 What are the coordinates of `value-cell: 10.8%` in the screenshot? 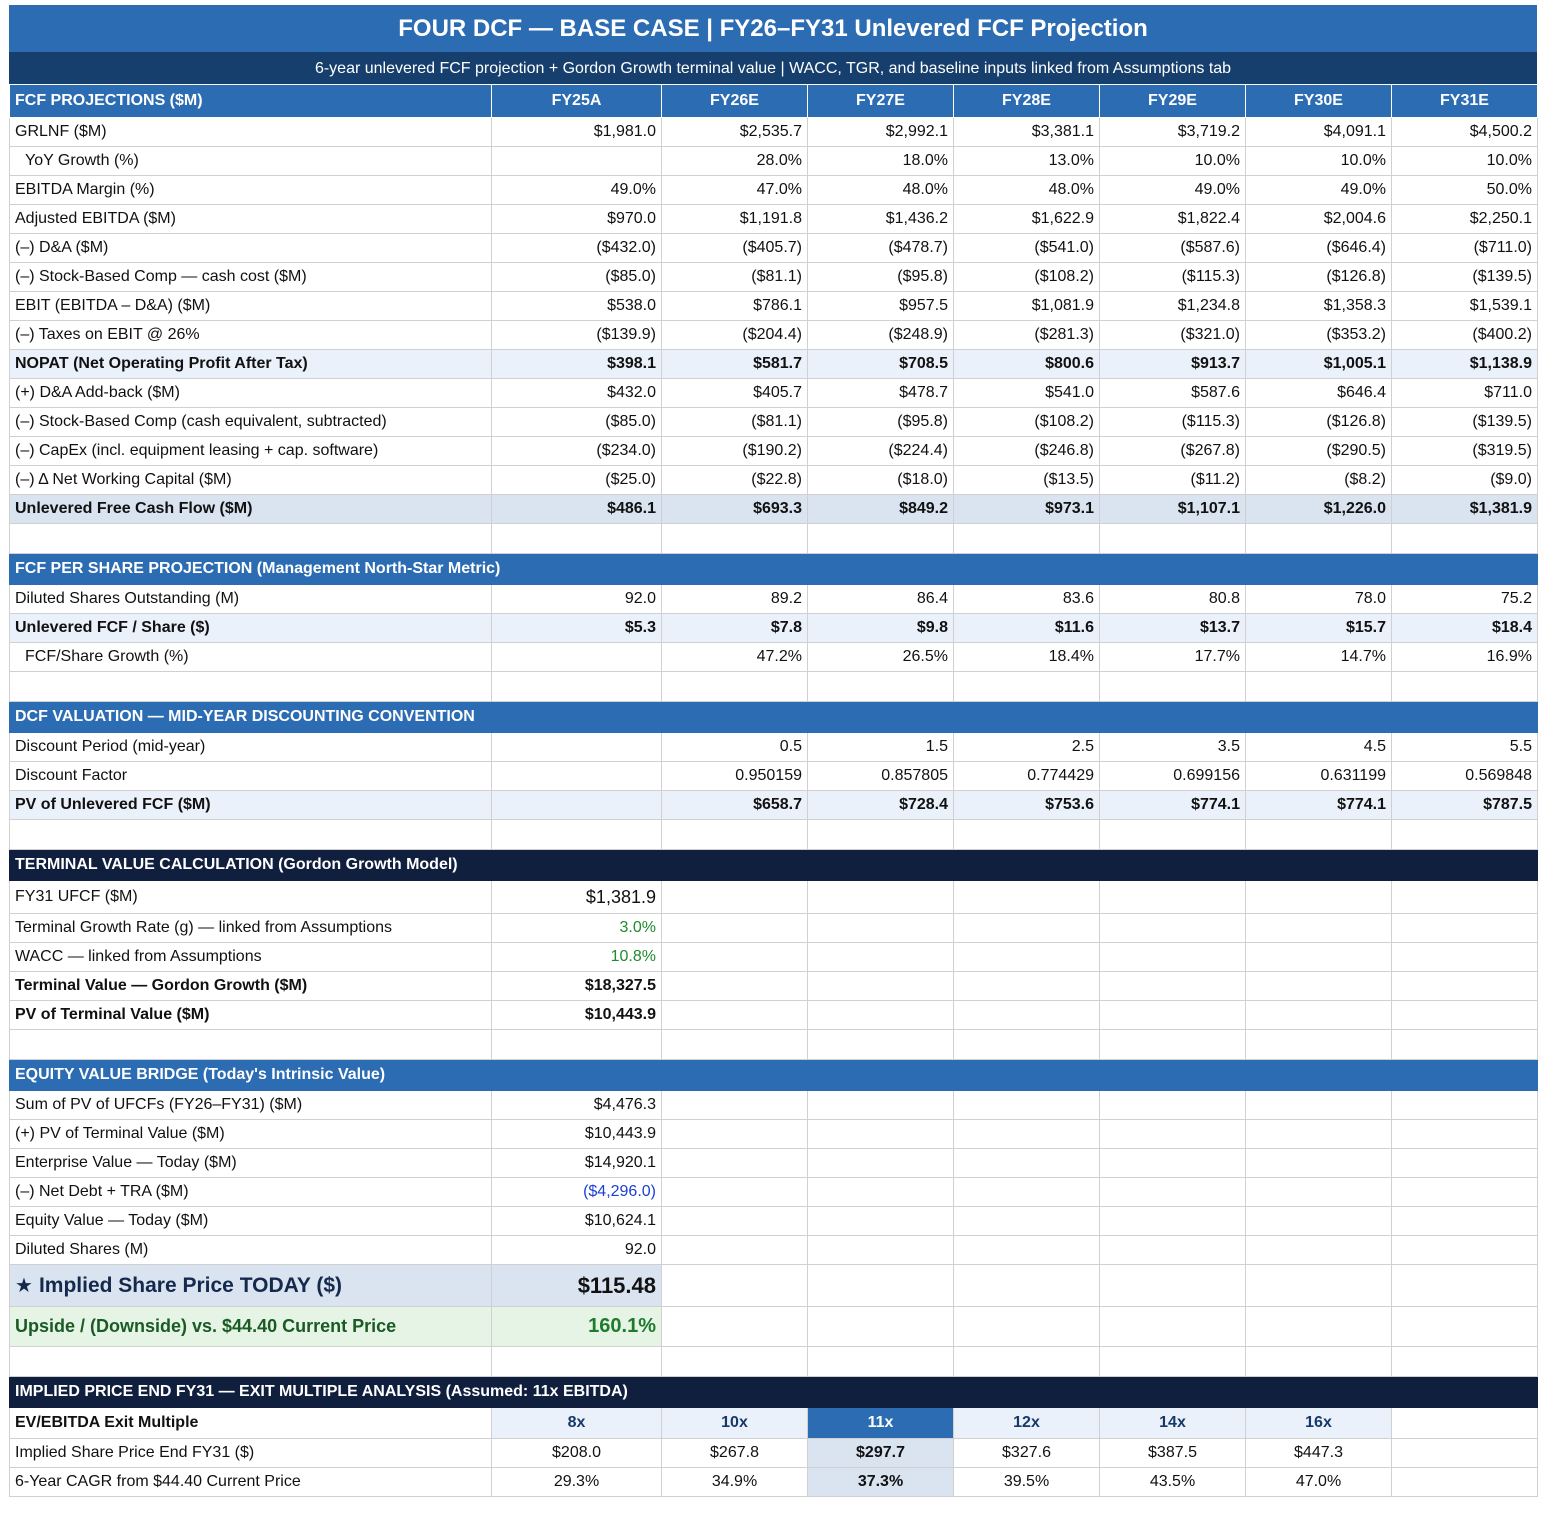 It's located at (576, 957).